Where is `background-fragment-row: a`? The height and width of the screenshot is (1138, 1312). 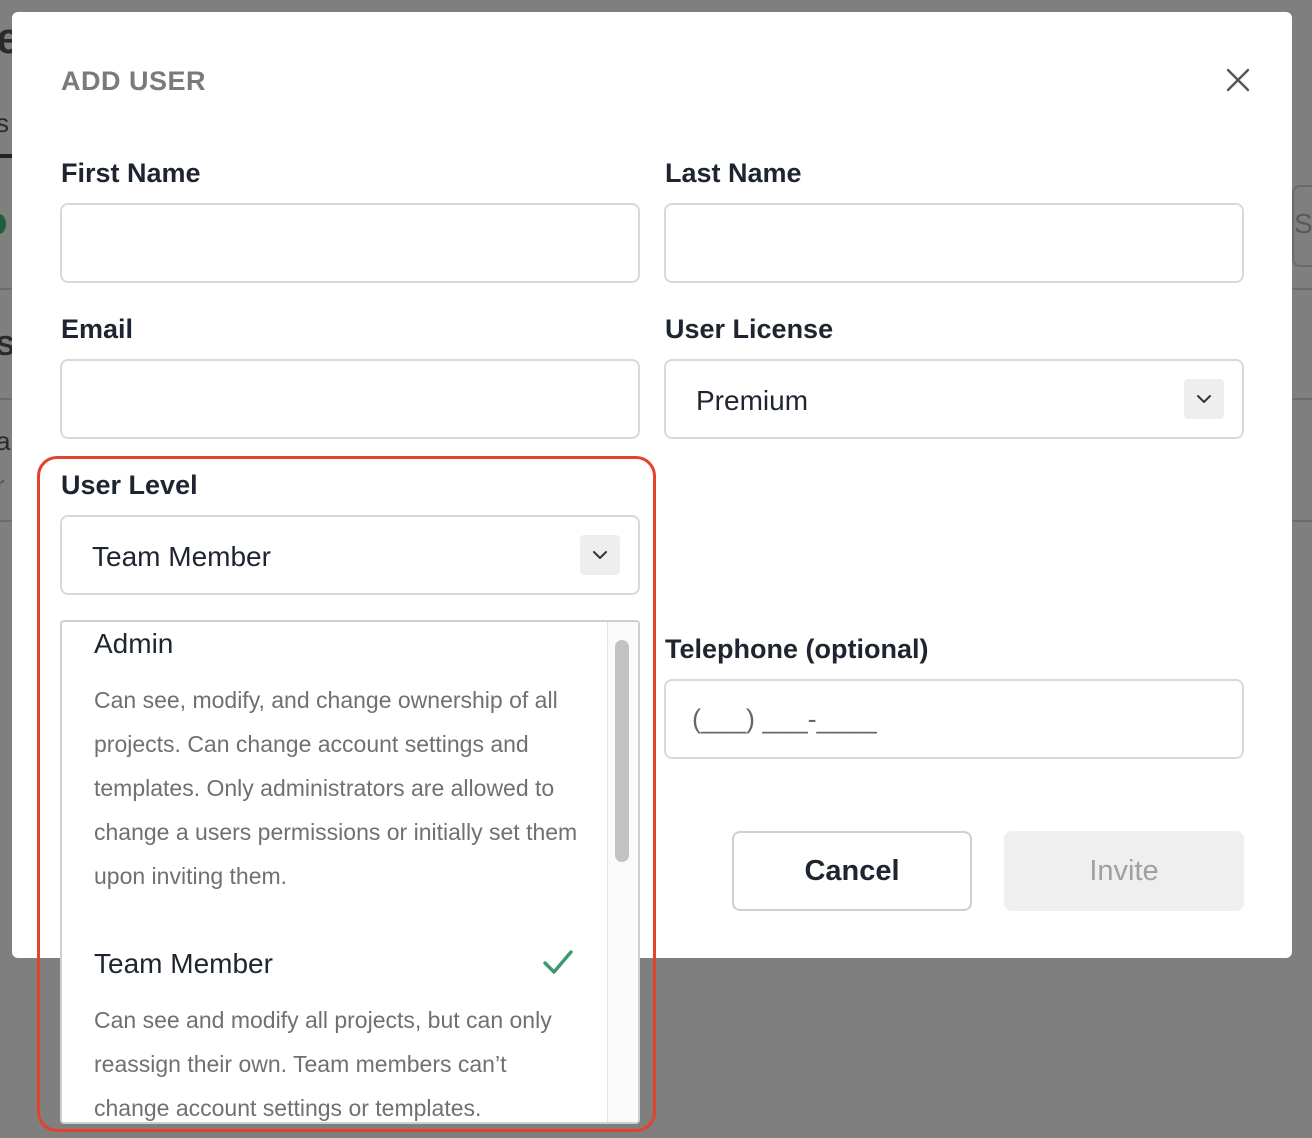
background-fragment-row: a is located at coordinates (5, 441).